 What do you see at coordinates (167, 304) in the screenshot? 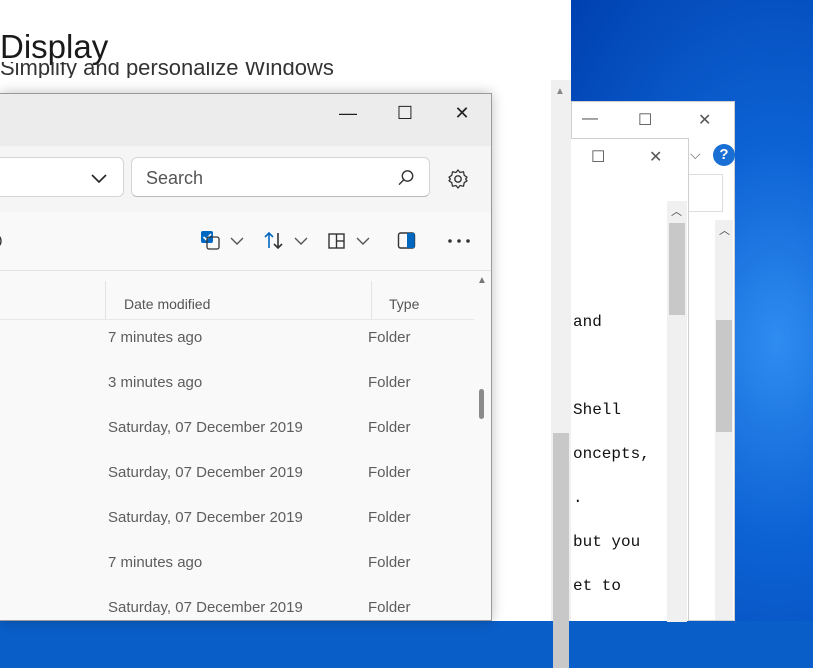
I see `column-header-date-modified: Date modified` at bounding box center [167, 304].